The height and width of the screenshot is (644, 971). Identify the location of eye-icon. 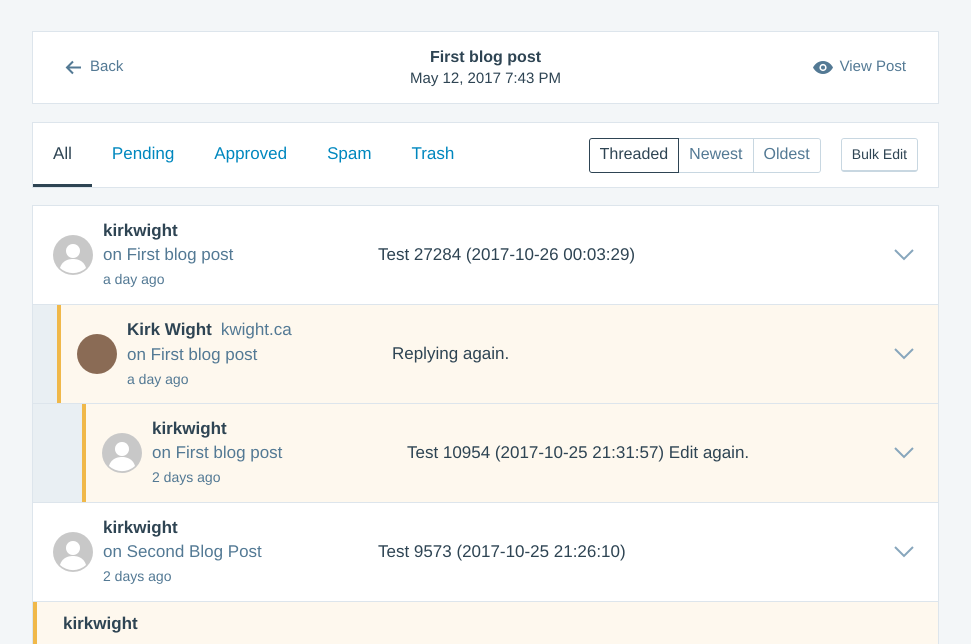
(822, 67).